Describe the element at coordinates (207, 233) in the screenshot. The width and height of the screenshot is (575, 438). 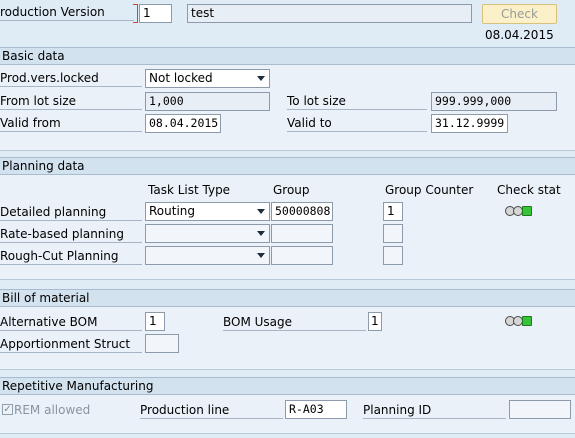
I see `rate-based-task-list-type-dropdown` at that location.